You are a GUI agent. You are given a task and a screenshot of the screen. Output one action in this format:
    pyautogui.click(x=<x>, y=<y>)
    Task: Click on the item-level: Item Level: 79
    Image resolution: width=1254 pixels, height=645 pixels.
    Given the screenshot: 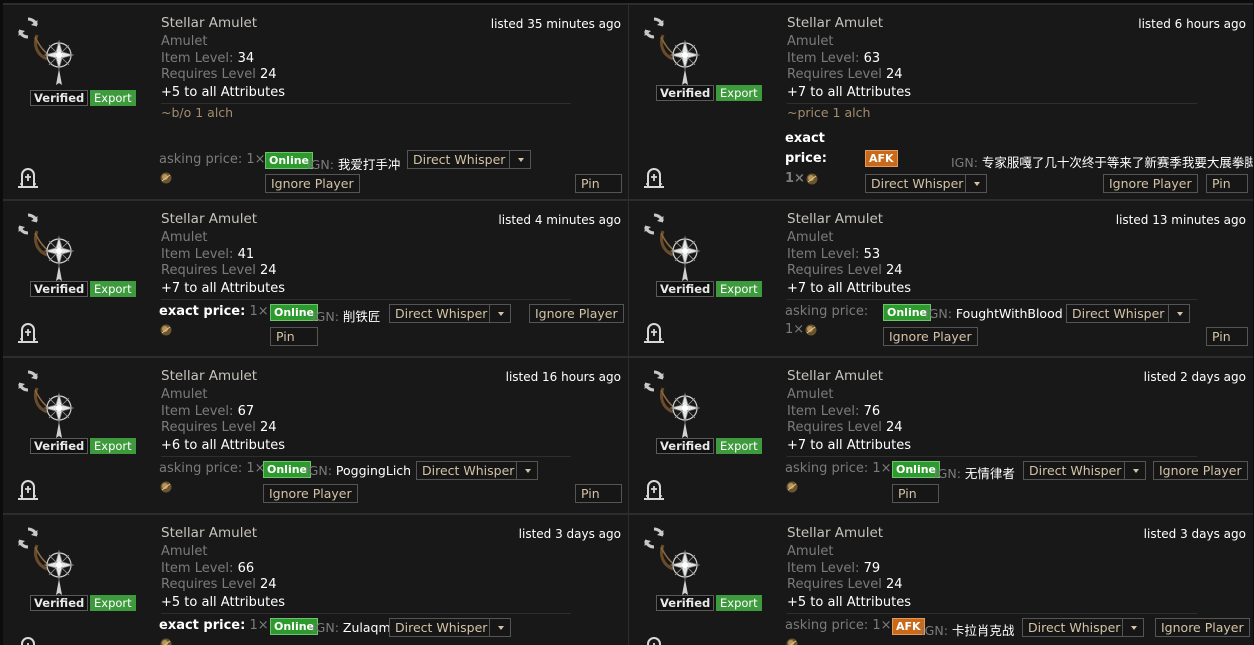 What is the action you would take?
    pyautogui.click(x=992, y=569)
    